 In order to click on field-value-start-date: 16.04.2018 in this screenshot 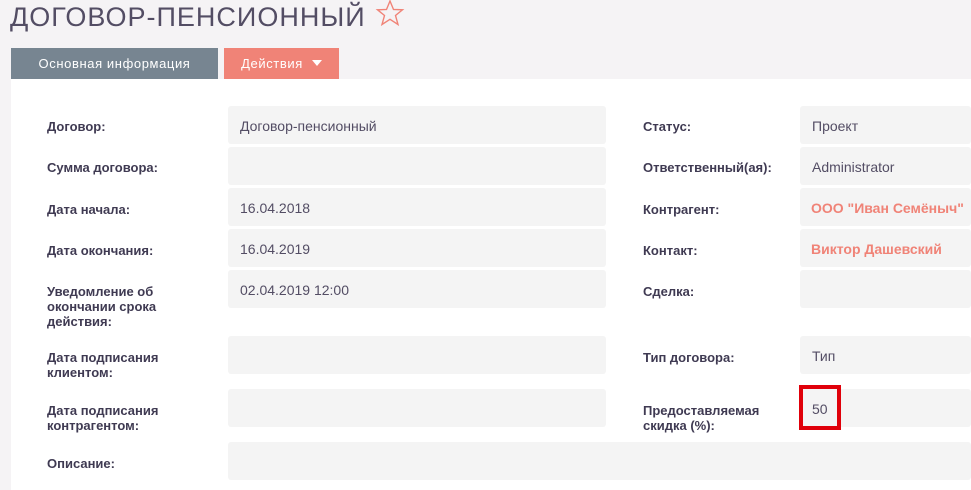, I will do `click(417, 207)`.